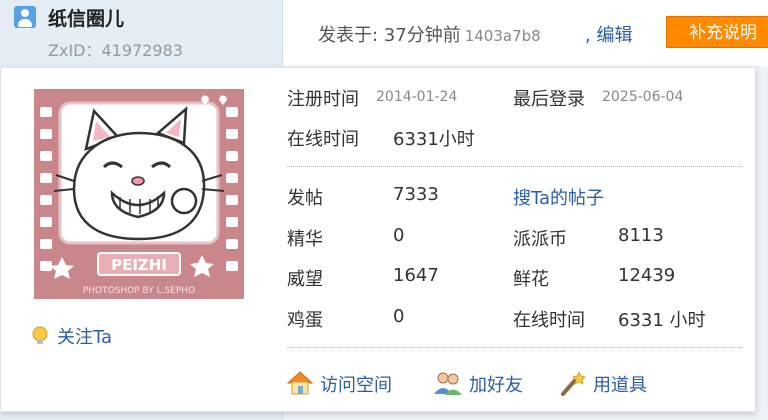 Image resolution: width=768 pixels, height=420 pixels. I want to click on search-posts-link: 搜Ta的帖子, so click(558, 197).